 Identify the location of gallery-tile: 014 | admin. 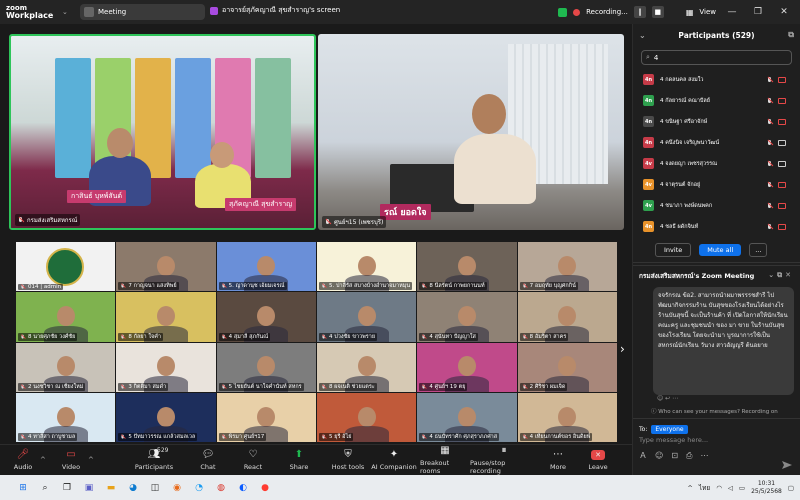
(66, 267).